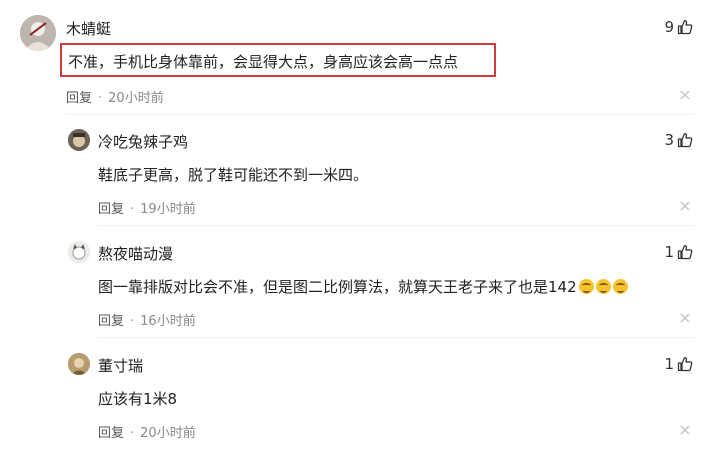 The image size is (715, 455). I want to click on comment-meta: 回复 · 19小时前, so click(147, 207).